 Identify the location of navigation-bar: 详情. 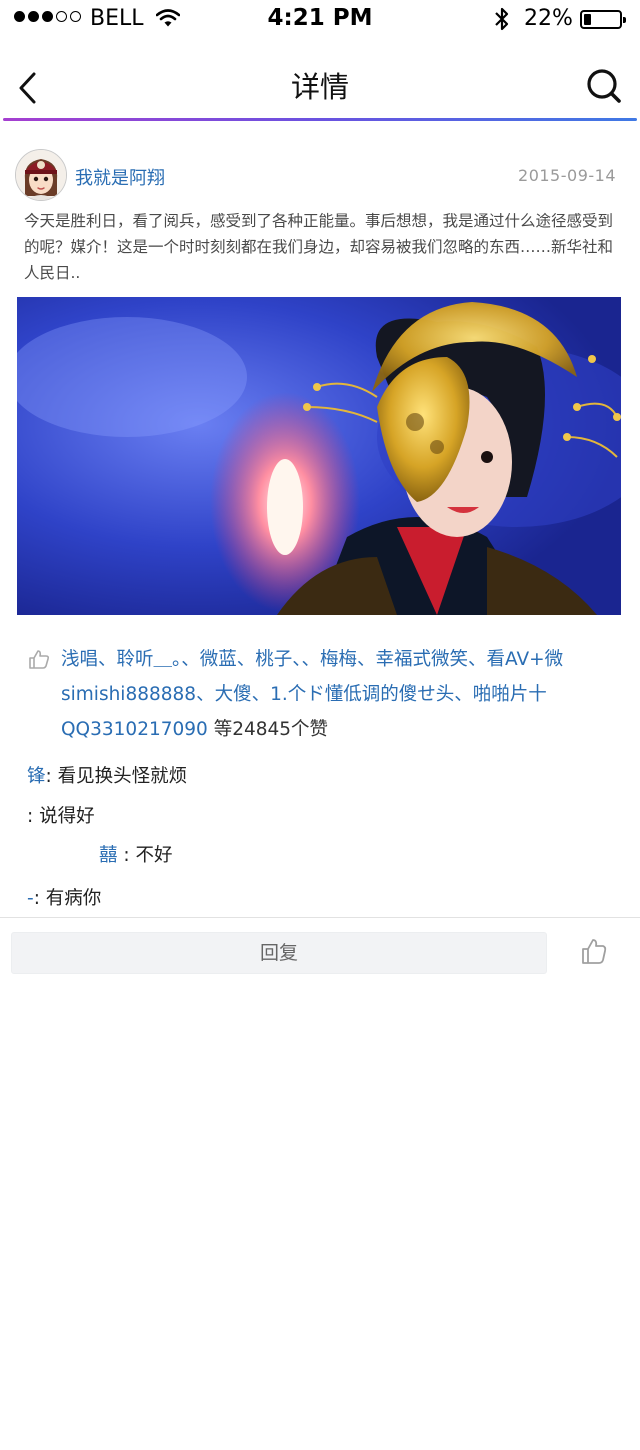
(320, 81).